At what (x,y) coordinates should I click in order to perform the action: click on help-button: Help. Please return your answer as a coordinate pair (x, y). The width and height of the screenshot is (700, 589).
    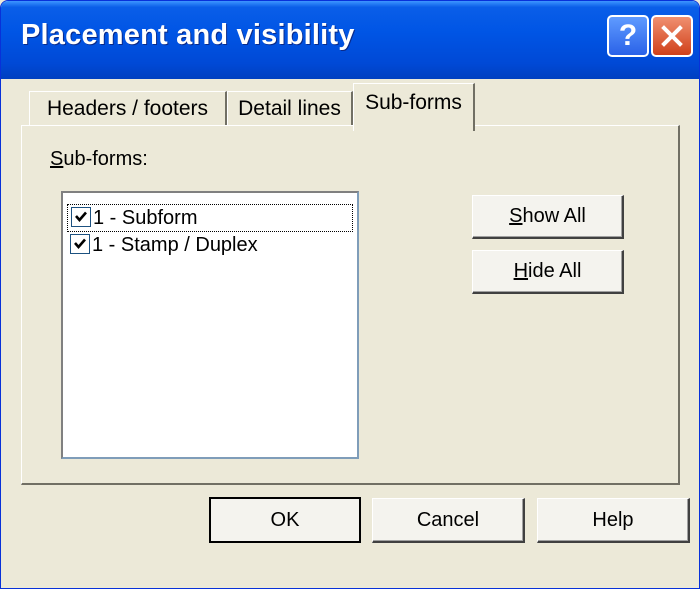
    Looking at the image, I should click on (613, 520).